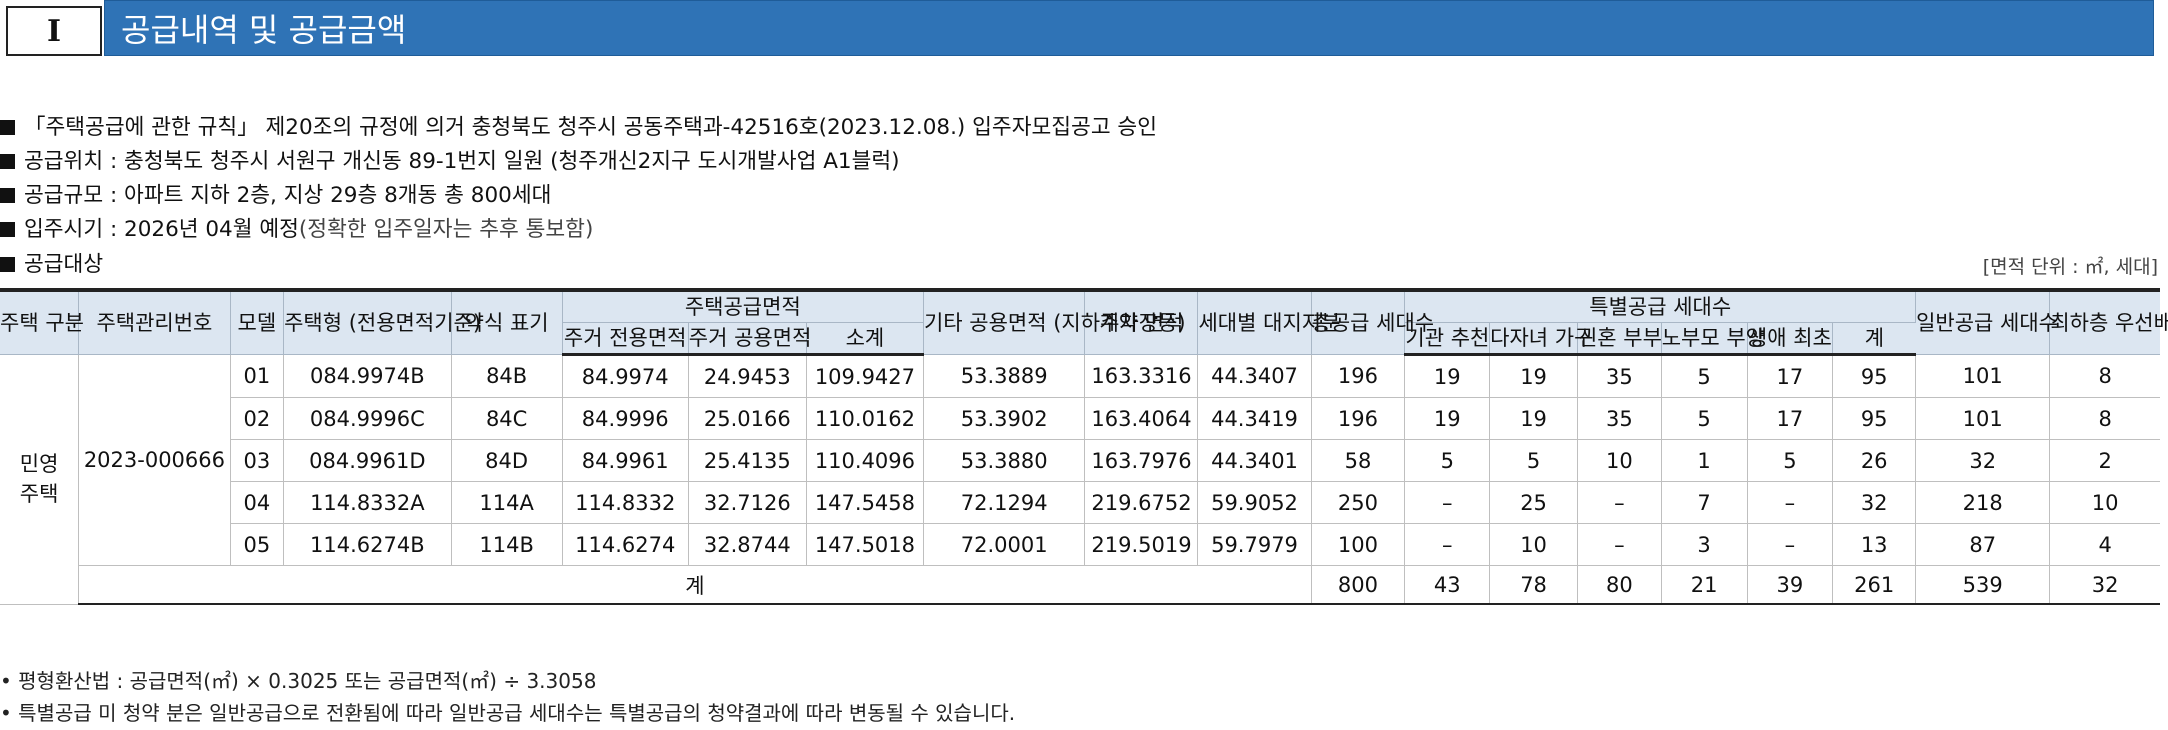  I want to click on bullet-move-in: 입주시기 : 2026년 04월 예정(정확한 입주일자는 추후 통보함), so click(296, 227).